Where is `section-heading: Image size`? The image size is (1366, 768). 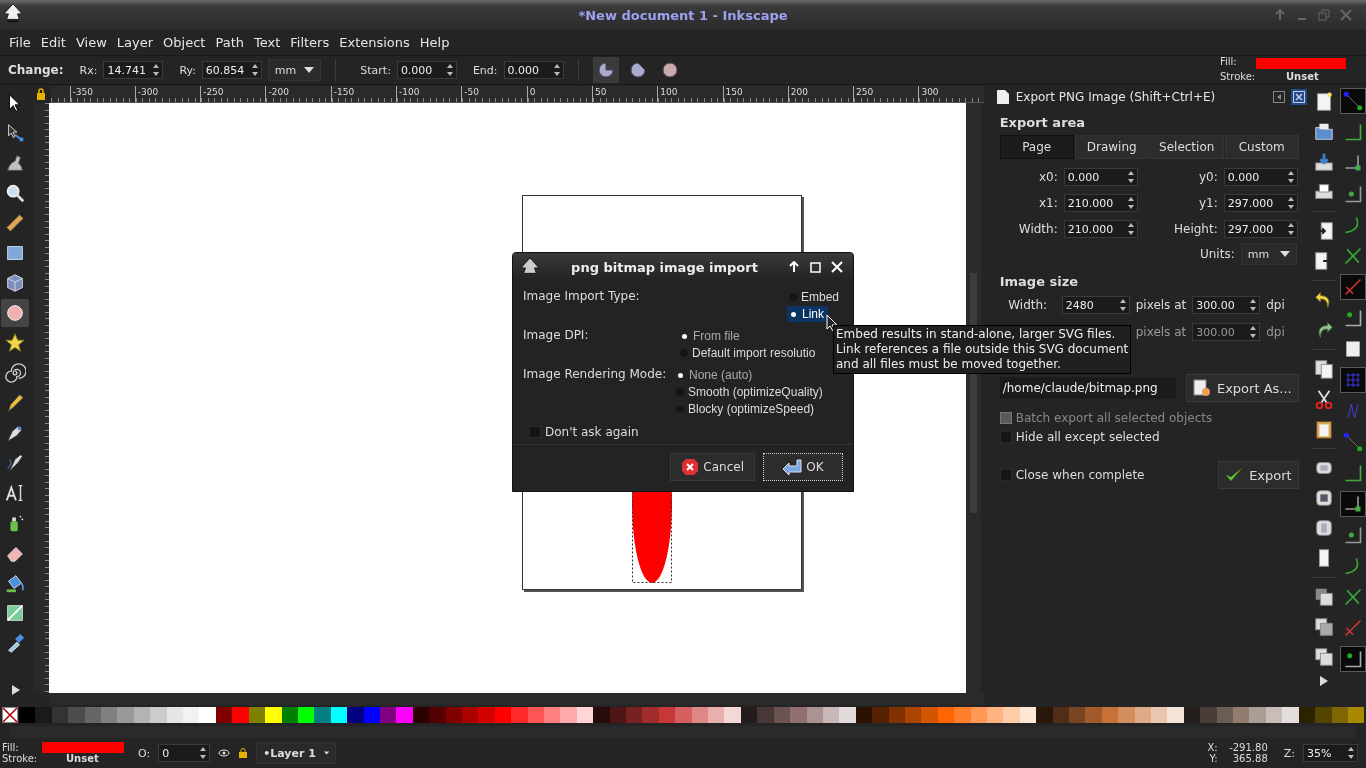 section-heading: Image size is located at coordinates (1039, 281).